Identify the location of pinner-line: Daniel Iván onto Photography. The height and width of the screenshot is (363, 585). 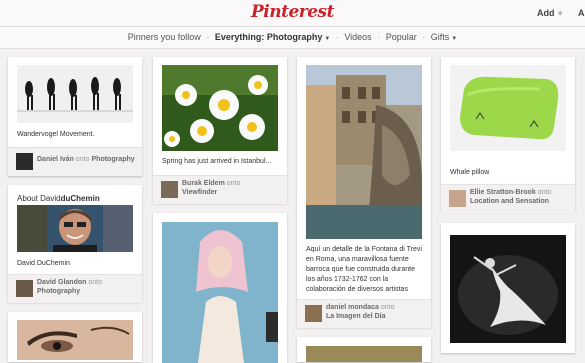
(86, 159).